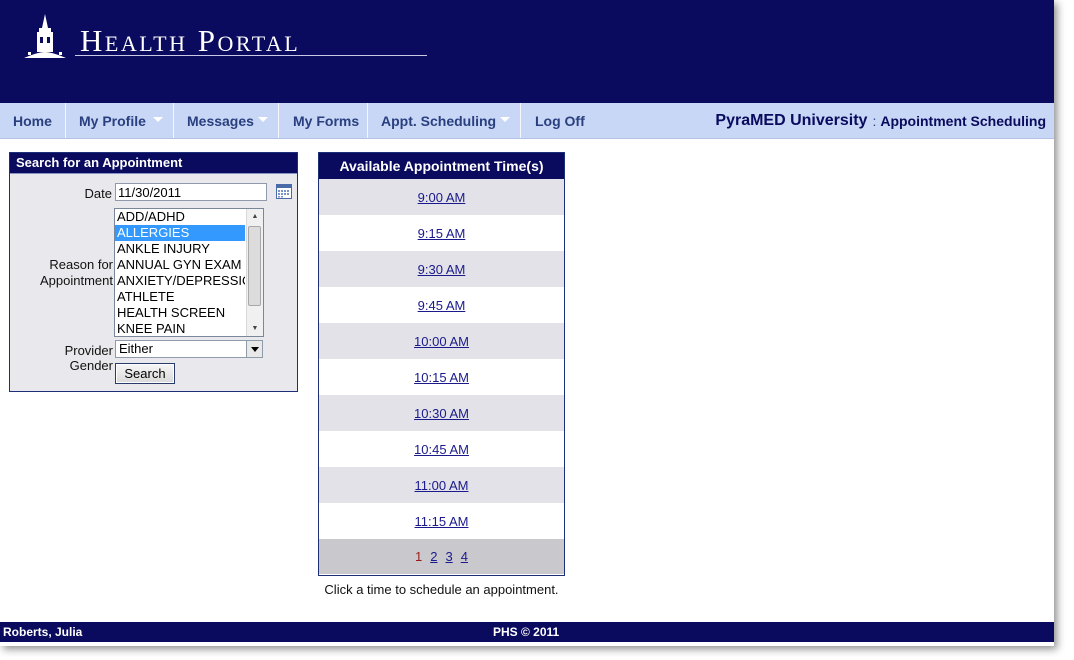 Image resolution: width=1074 pixels, height=660 pixels. Describe the element at coordinates (98, 193) in the screenshot. I see `date-label: Date` at that location.